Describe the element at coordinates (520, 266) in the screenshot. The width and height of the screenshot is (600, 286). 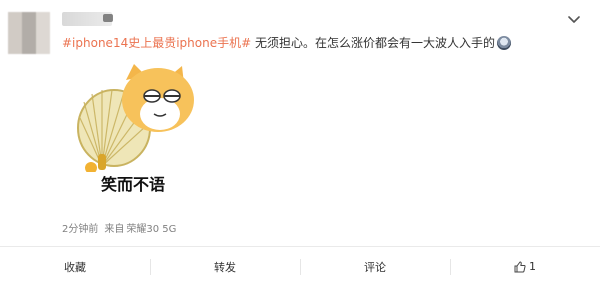
I see `thumbs-up-icon` at that location.